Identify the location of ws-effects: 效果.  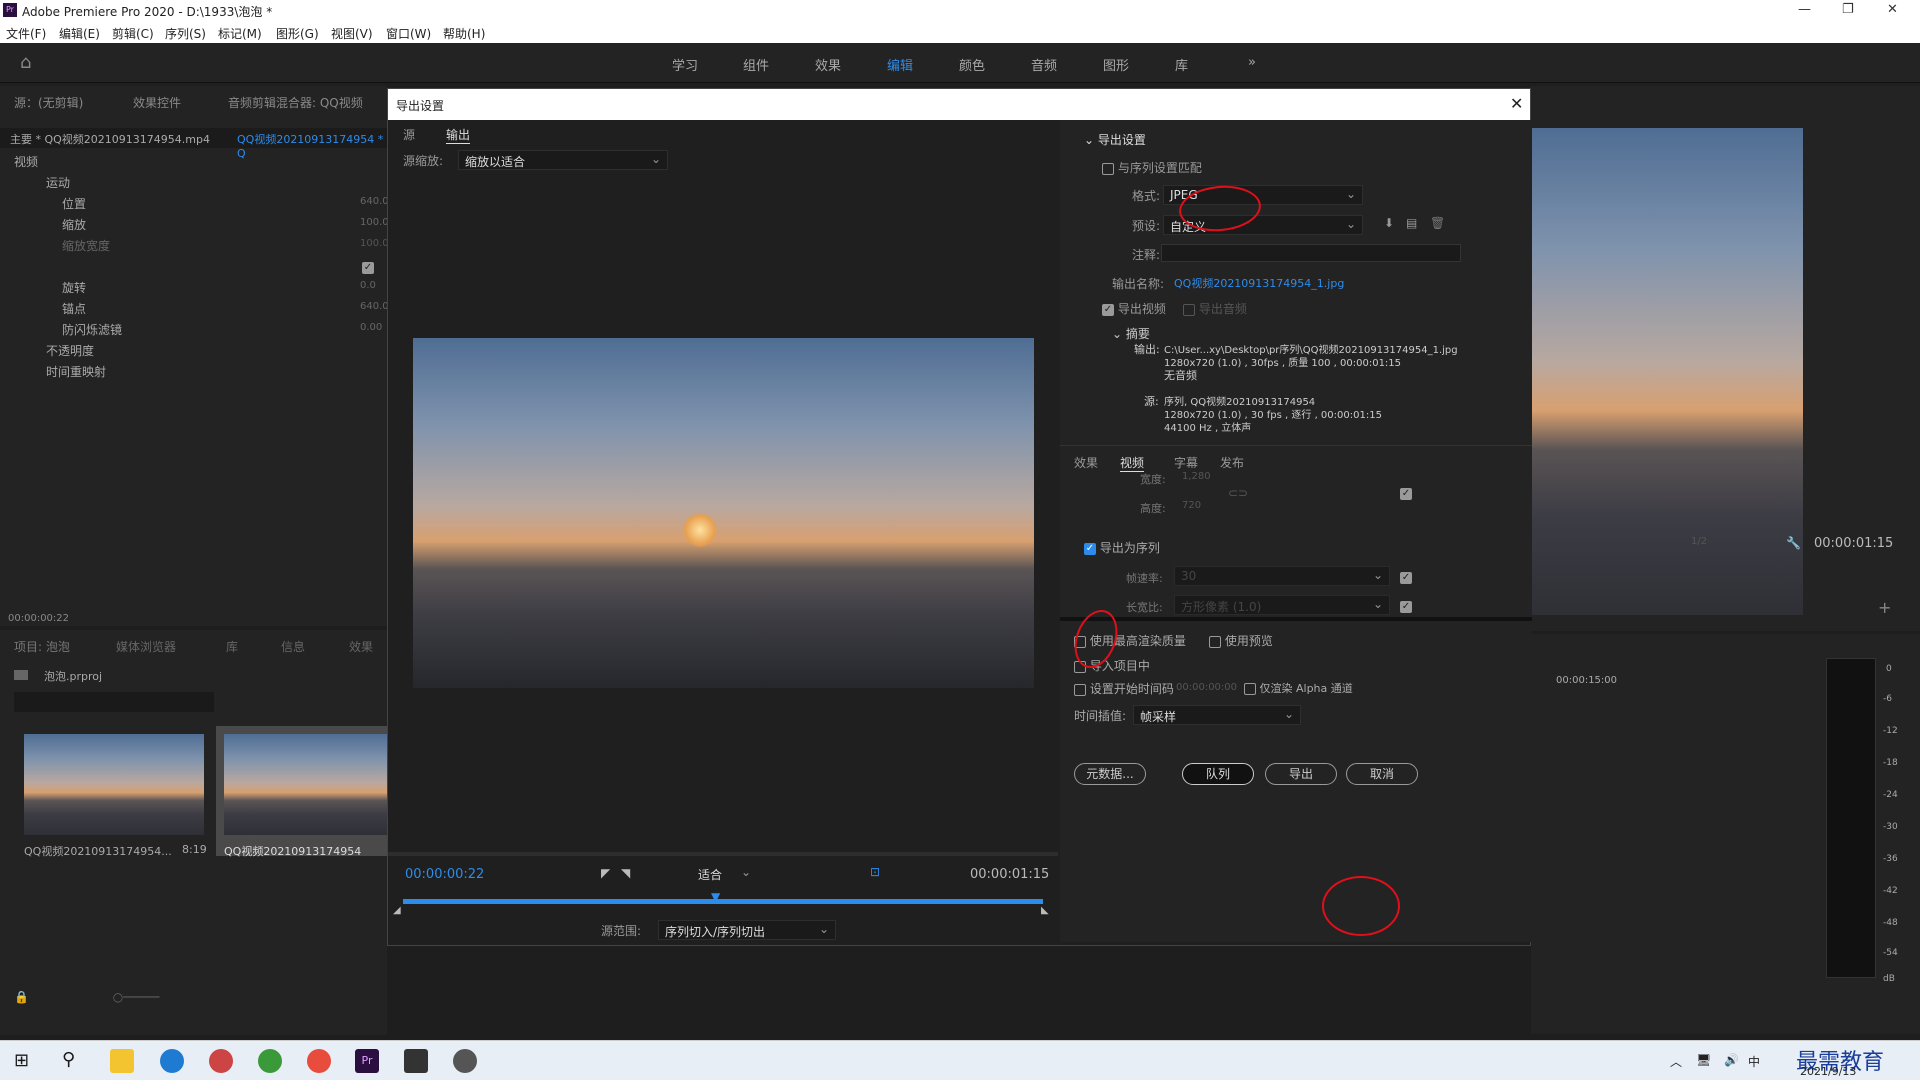
(828, 64).